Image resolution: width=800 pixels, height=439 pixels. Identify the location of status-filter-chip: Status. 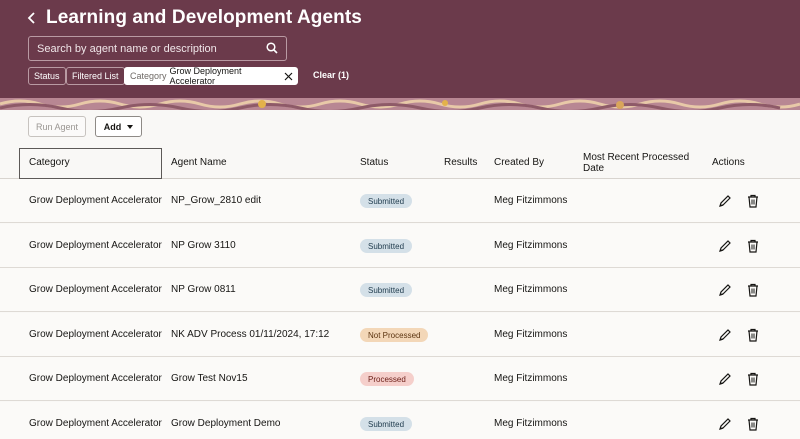
(47, 76).